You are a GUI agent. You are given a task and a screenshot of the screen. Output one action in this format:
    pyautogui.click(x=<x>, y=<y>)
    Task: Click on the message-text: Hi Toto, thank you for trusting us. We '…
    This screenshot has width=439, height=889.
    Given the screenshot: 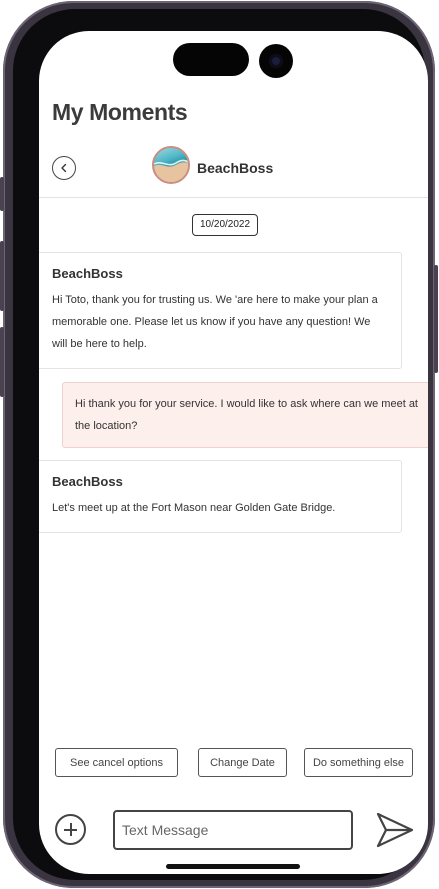 What is the action you would take?
    pyautogui.click(x=215, y=322)
    